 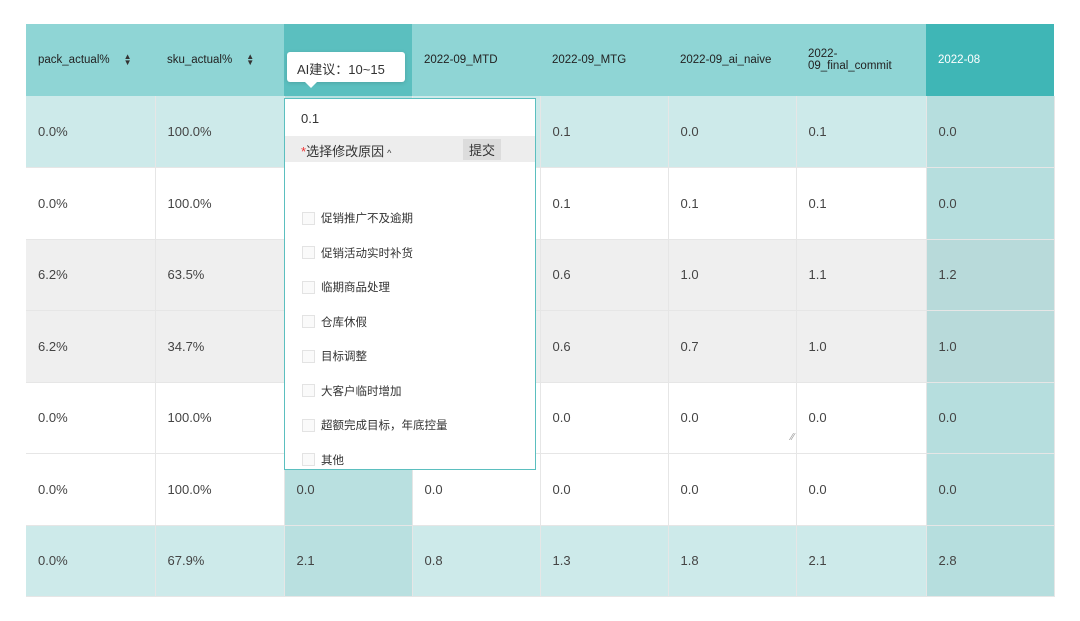 What do you see at coordinates (792, 437) in the screenshot?
I see `resize-handle-icon: ∕∕` at bounding box center [792, 437].